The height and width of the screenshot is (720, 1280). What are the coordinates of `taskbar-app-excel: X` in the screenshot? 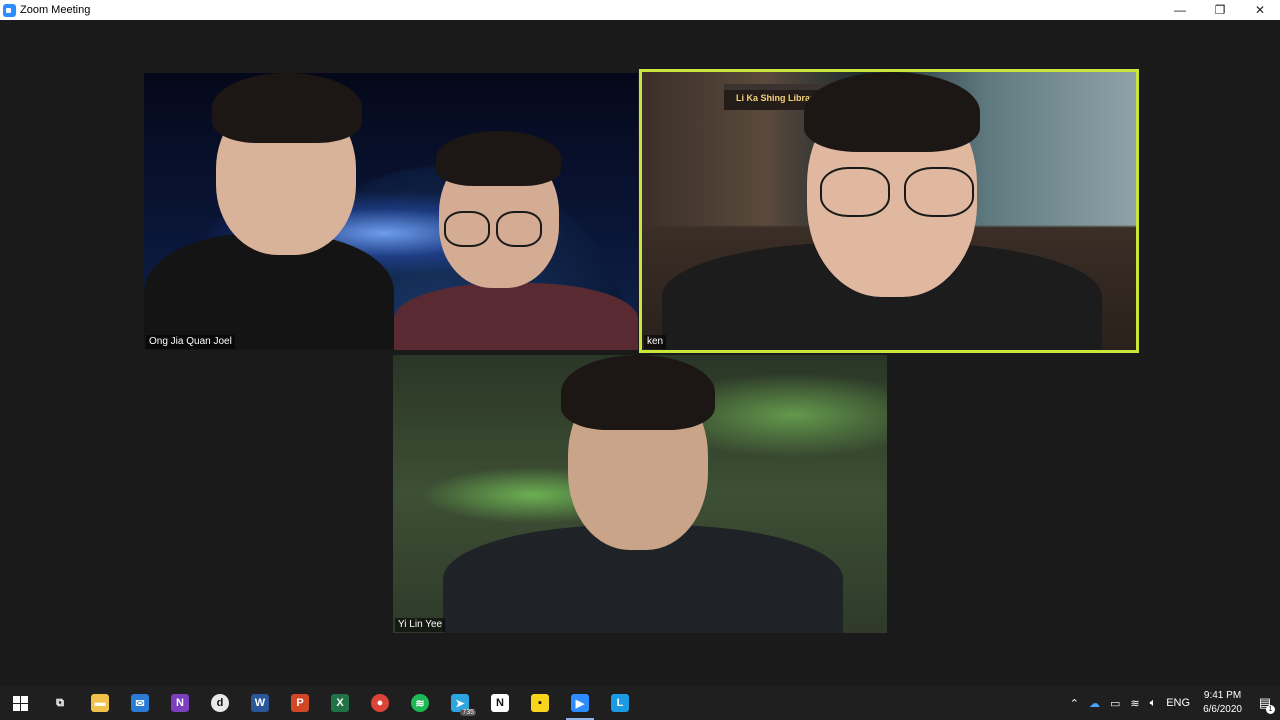 It's located at (340, 703).